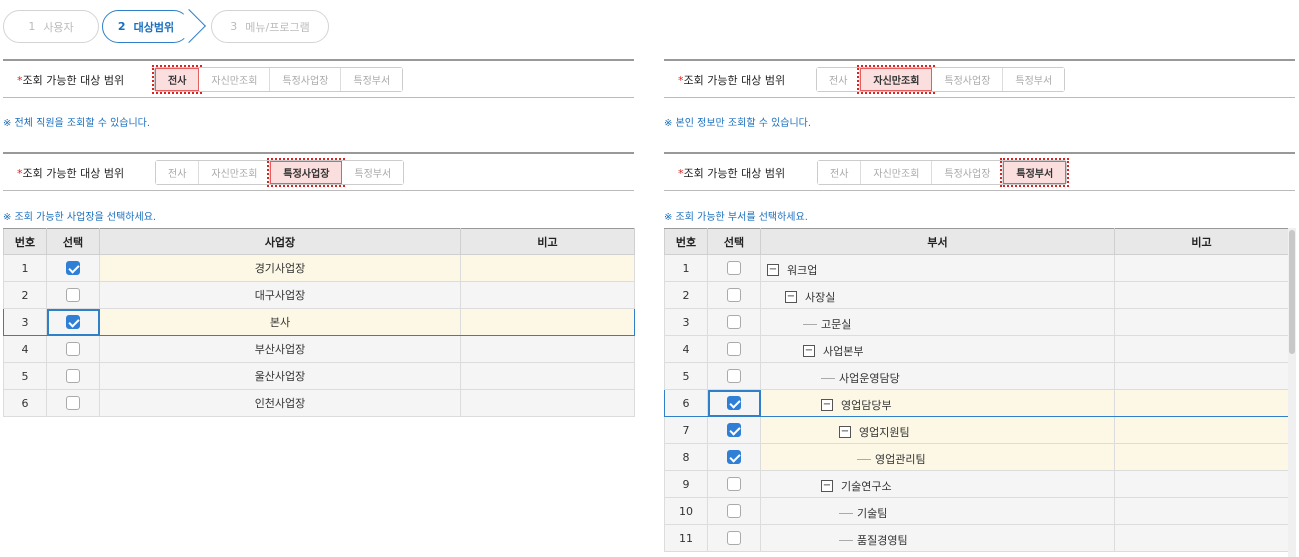 This screenshot has height=557, width=1299. Describe the element at coordinates (976, 295) in the screenshot. I see `table-row: 2 − 사장실` at that location.